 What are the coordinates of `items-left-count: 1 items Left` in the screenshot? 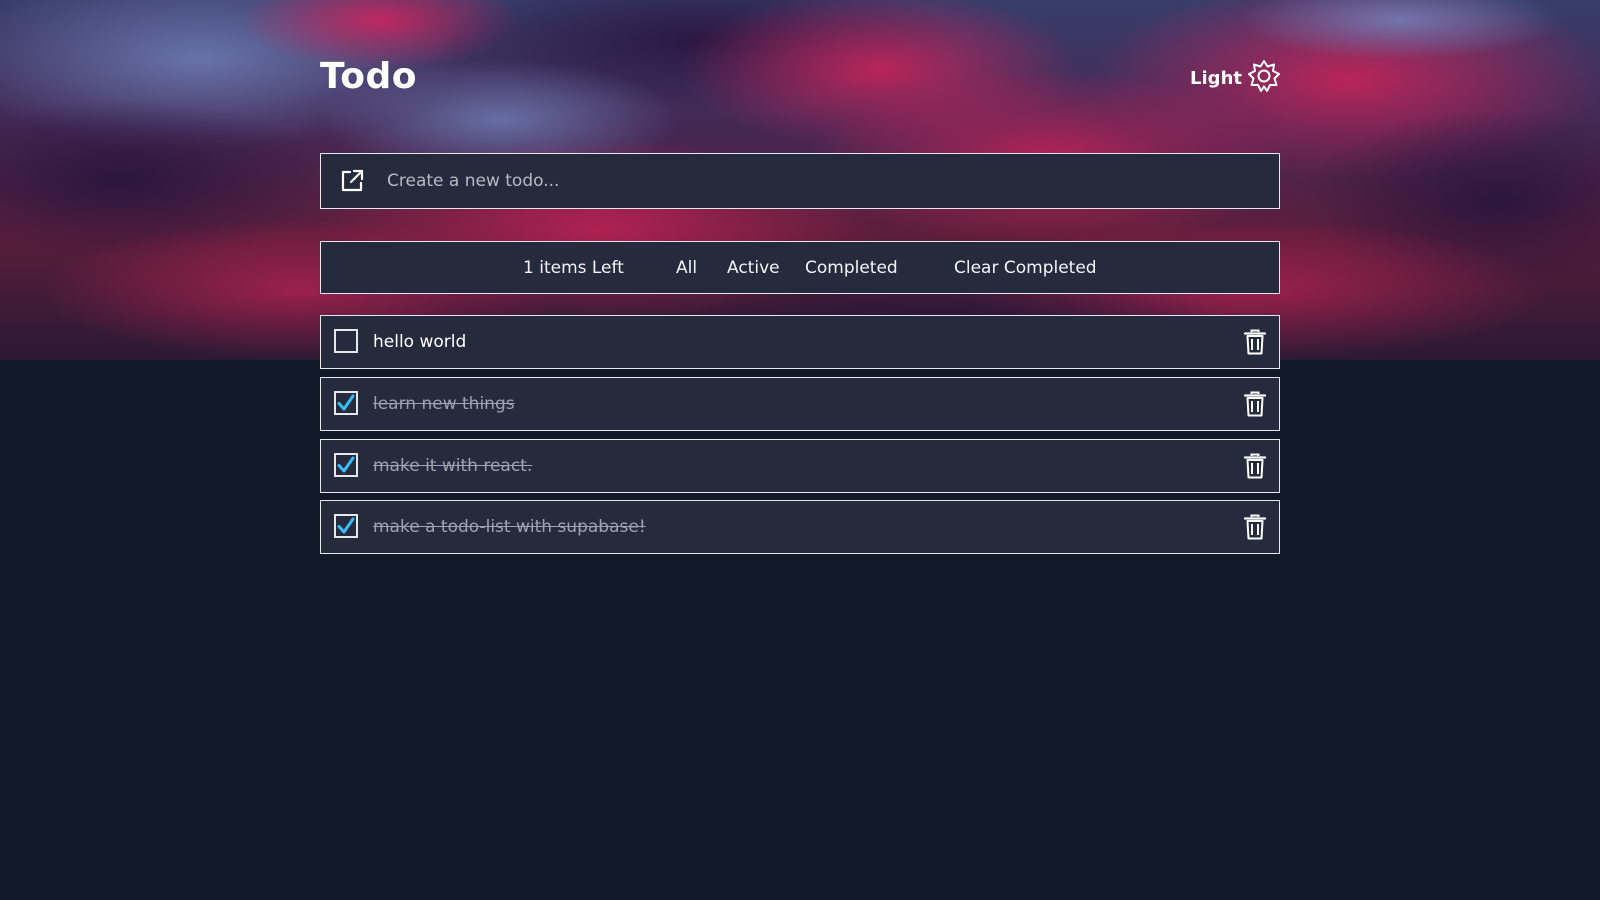 It's located at (573, 268).